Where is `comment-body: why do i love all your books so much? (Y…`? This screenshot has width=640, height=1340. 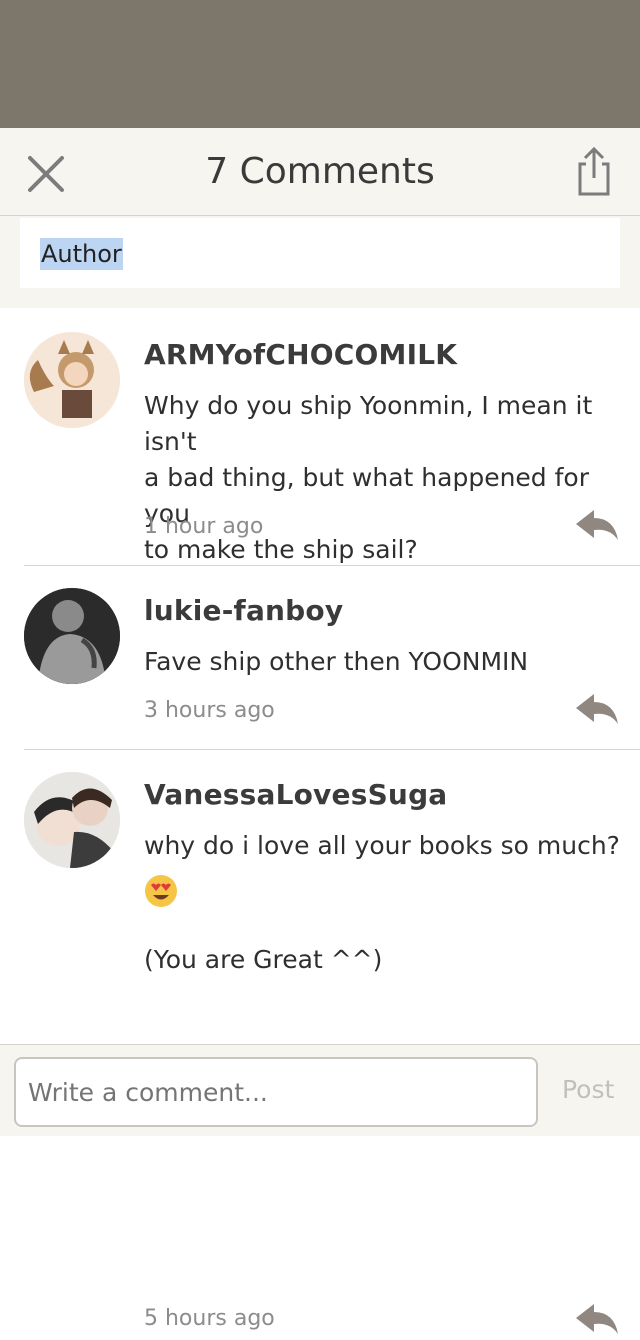 comment-body: why do i love all your books so much? (Y… is located at coordinates (382, 903).